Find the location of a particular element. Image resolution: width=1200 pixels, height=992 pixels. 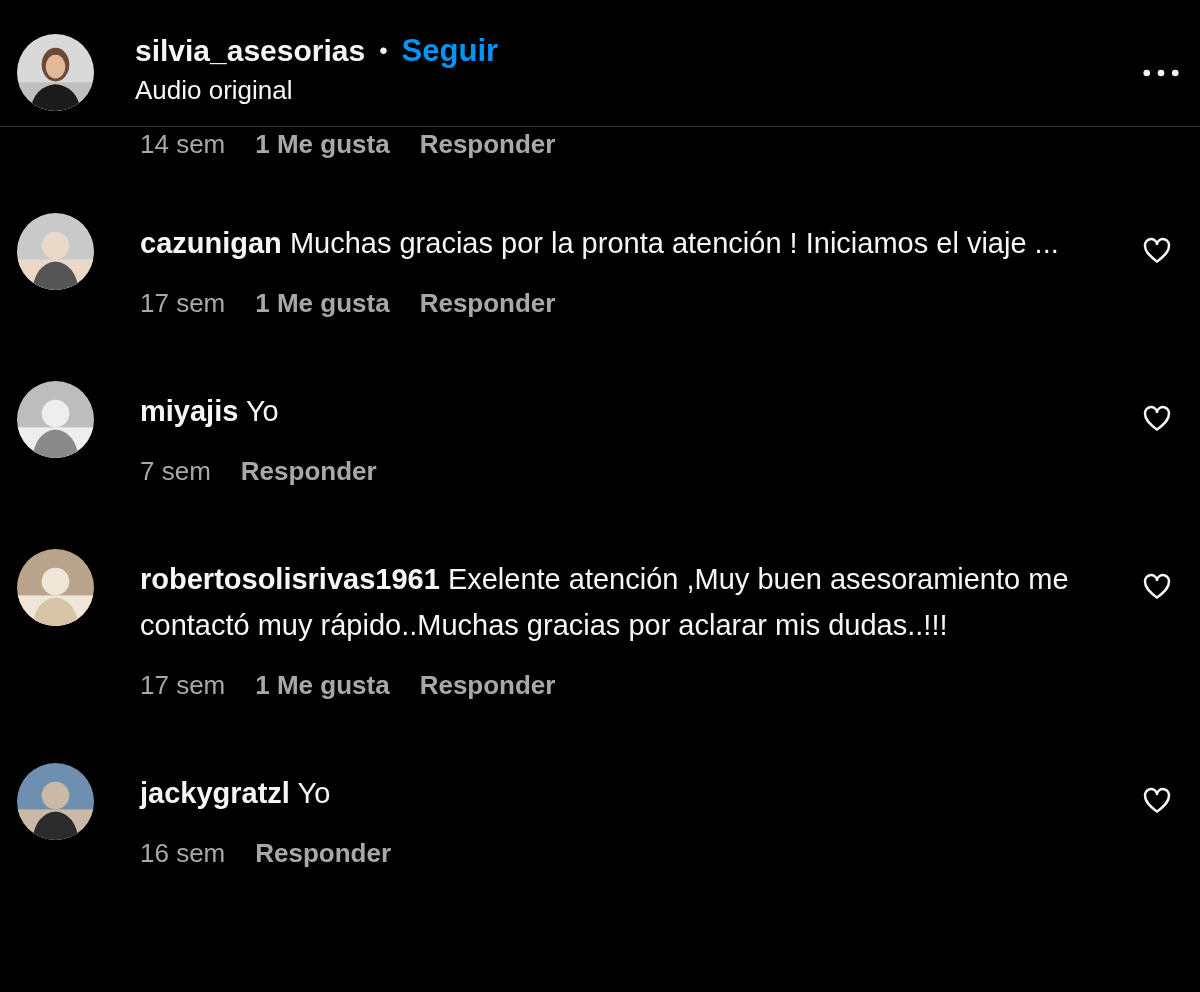

comment-username: robertosolisrivas1961 is located at coordinates (290, 579).